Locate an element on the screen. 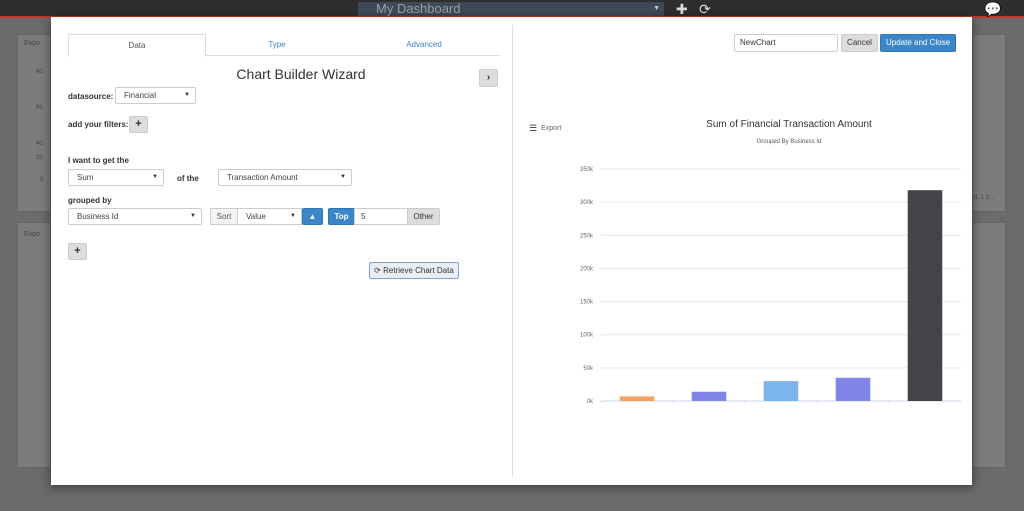  panel-divider is located at coordinates (512, 251).